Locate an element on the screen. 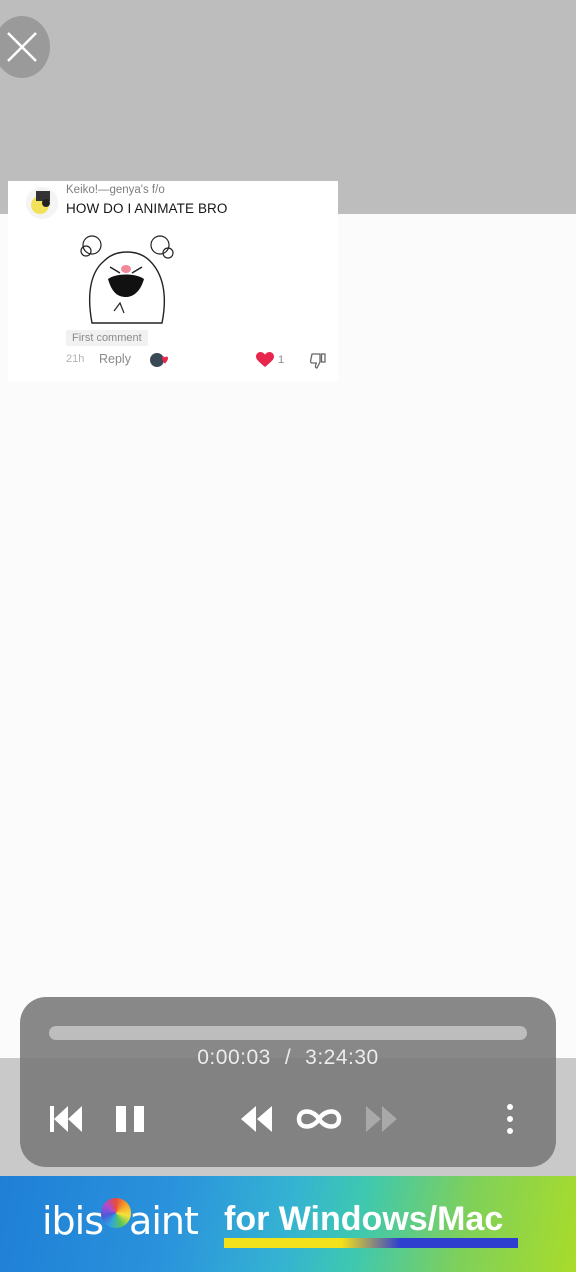 Image resolution: width=576 pixels, height=1280 pixels. comment-timestamp: 21h is located at coordinates (75, 359).